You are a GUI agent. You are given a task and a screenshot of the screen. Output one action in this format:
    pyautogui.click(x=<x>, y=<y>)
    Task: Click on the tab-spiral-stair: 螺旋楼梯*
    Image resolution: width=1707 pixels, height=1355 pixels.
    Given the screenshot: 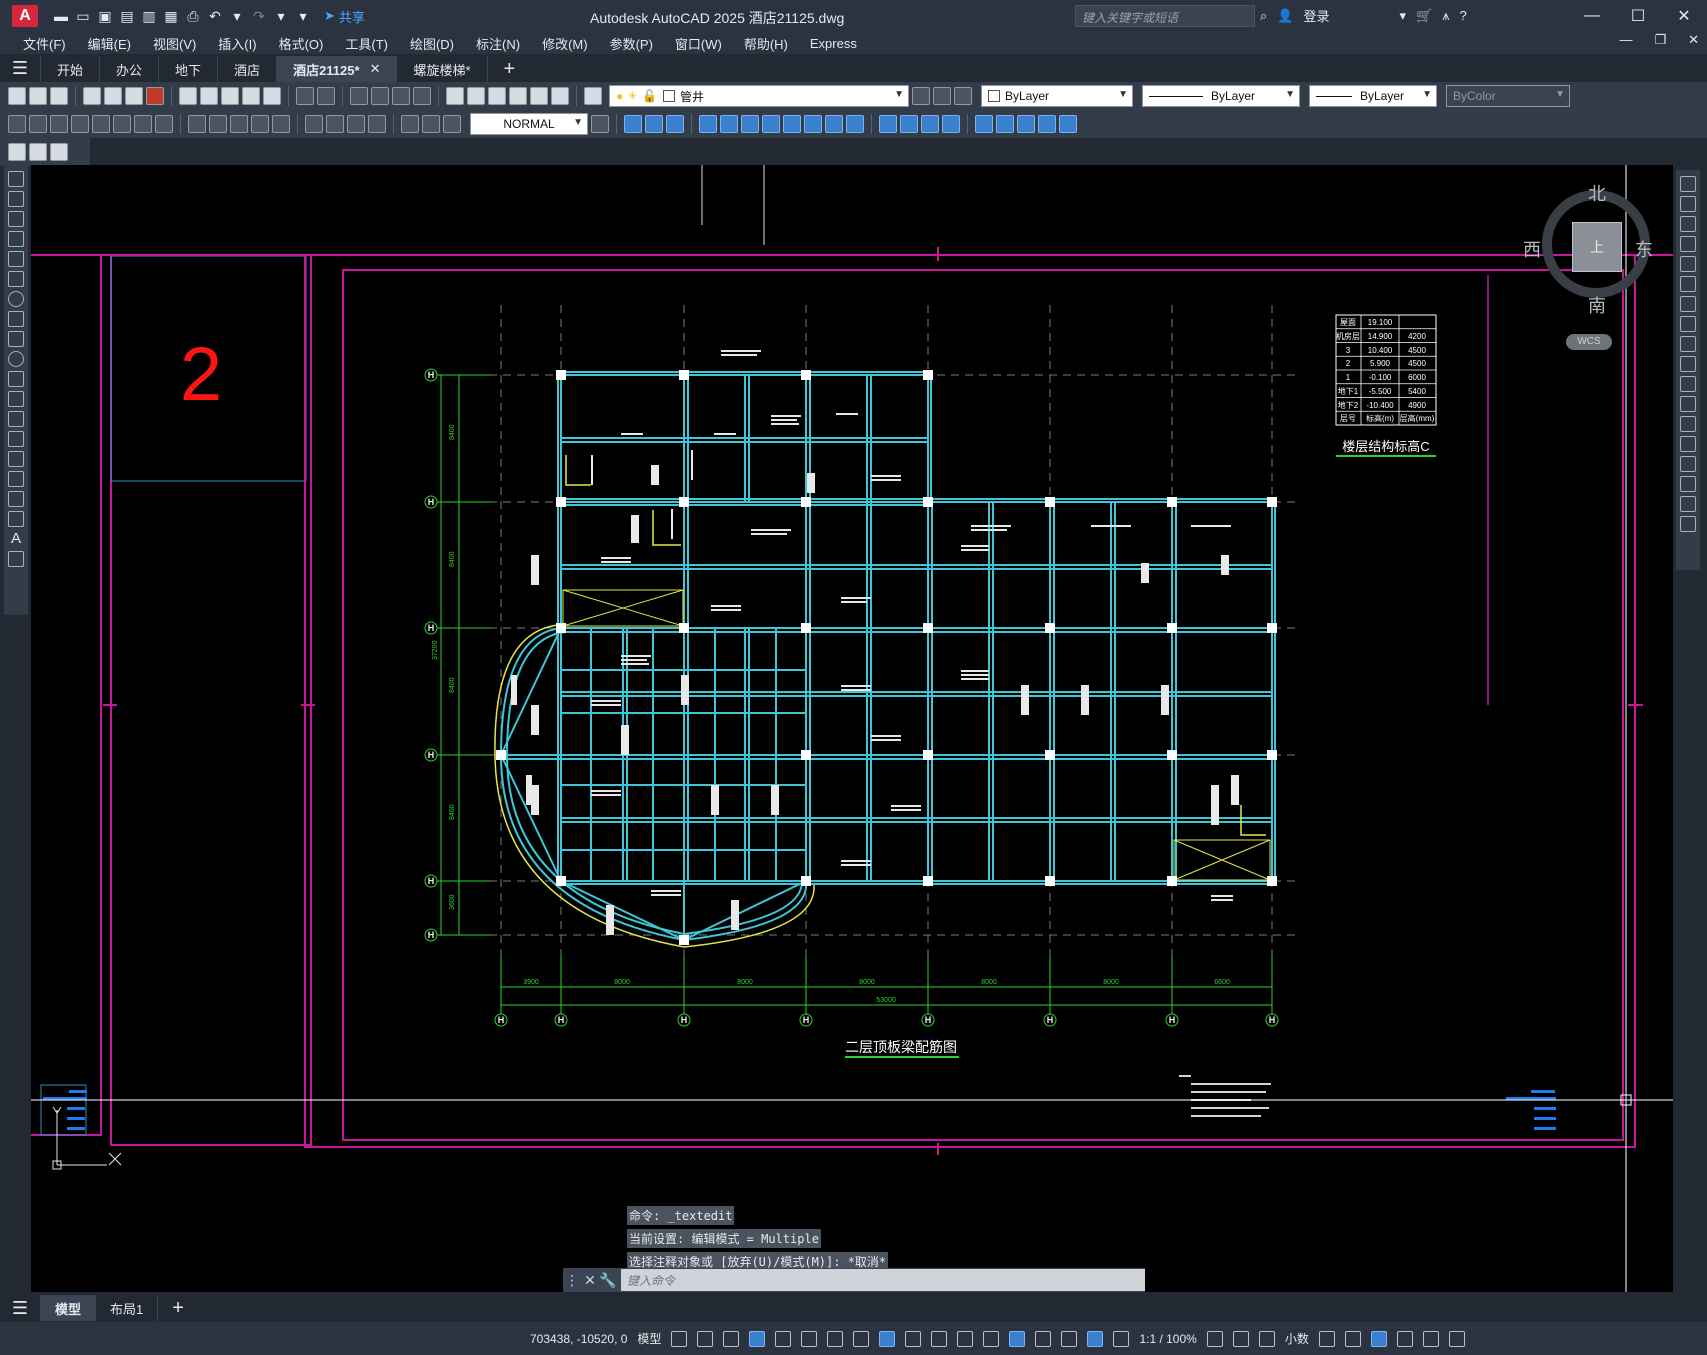 What is the action you would take?
    pyautogui.click(x=441, y=69)
    